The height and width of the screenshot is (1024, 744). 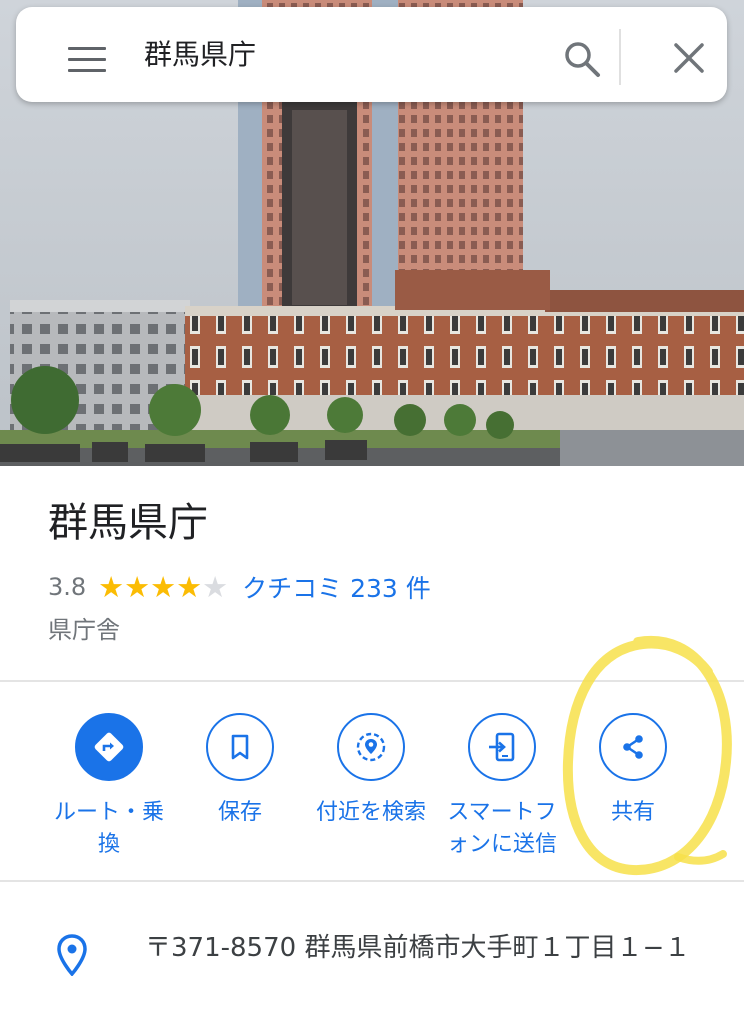 What do you see at coordinates (620, 57) in the screenshot?
I see `search-divider` at bounding box center [620, 57].